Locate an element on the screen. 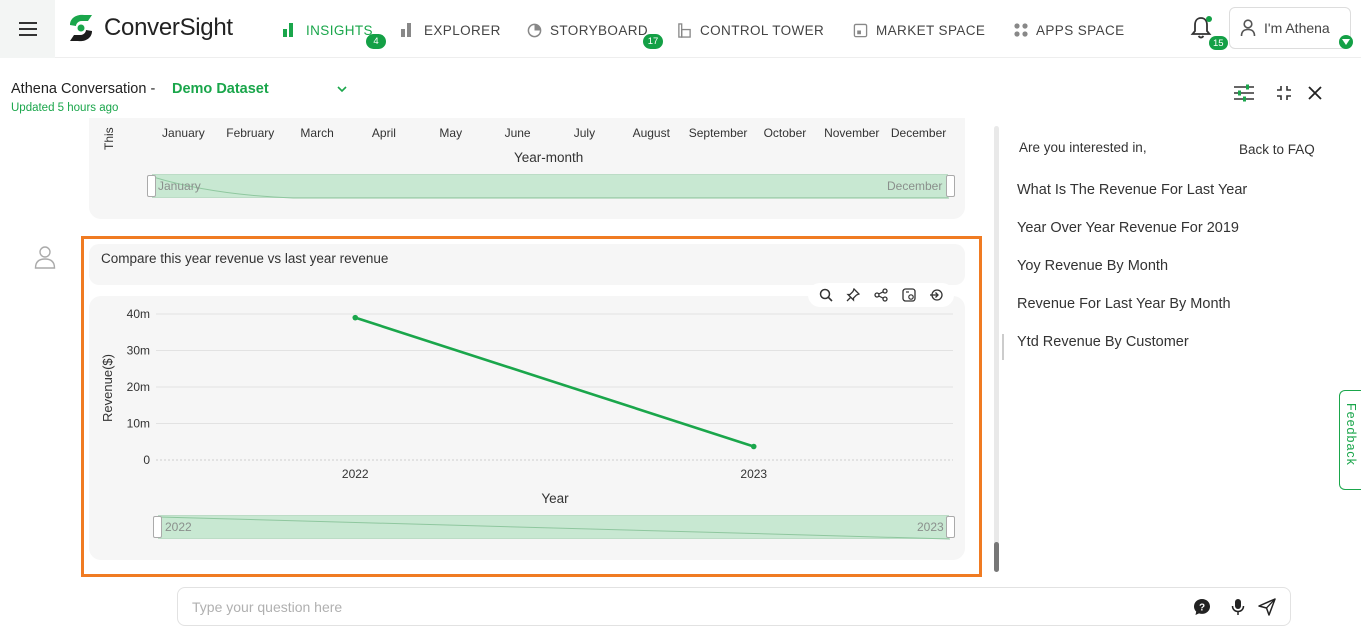  insights-badge: 4 is located at coordinates (376, 41).